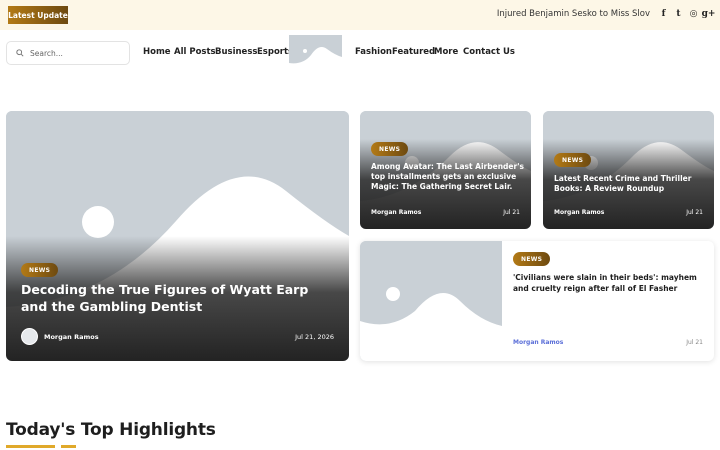 This screenshot has height=450, width=720. I want to click on site-logo, so click(315, 52).